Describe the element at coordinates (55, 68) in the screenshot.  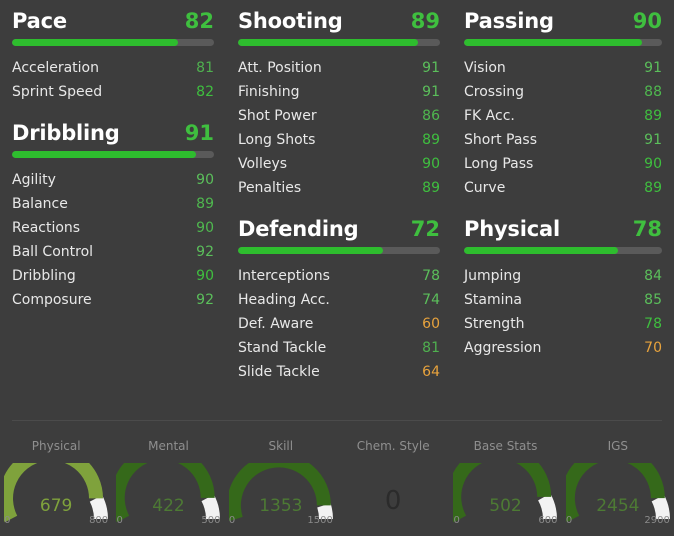
I see `stat-row-label: Acceleration` at that location.